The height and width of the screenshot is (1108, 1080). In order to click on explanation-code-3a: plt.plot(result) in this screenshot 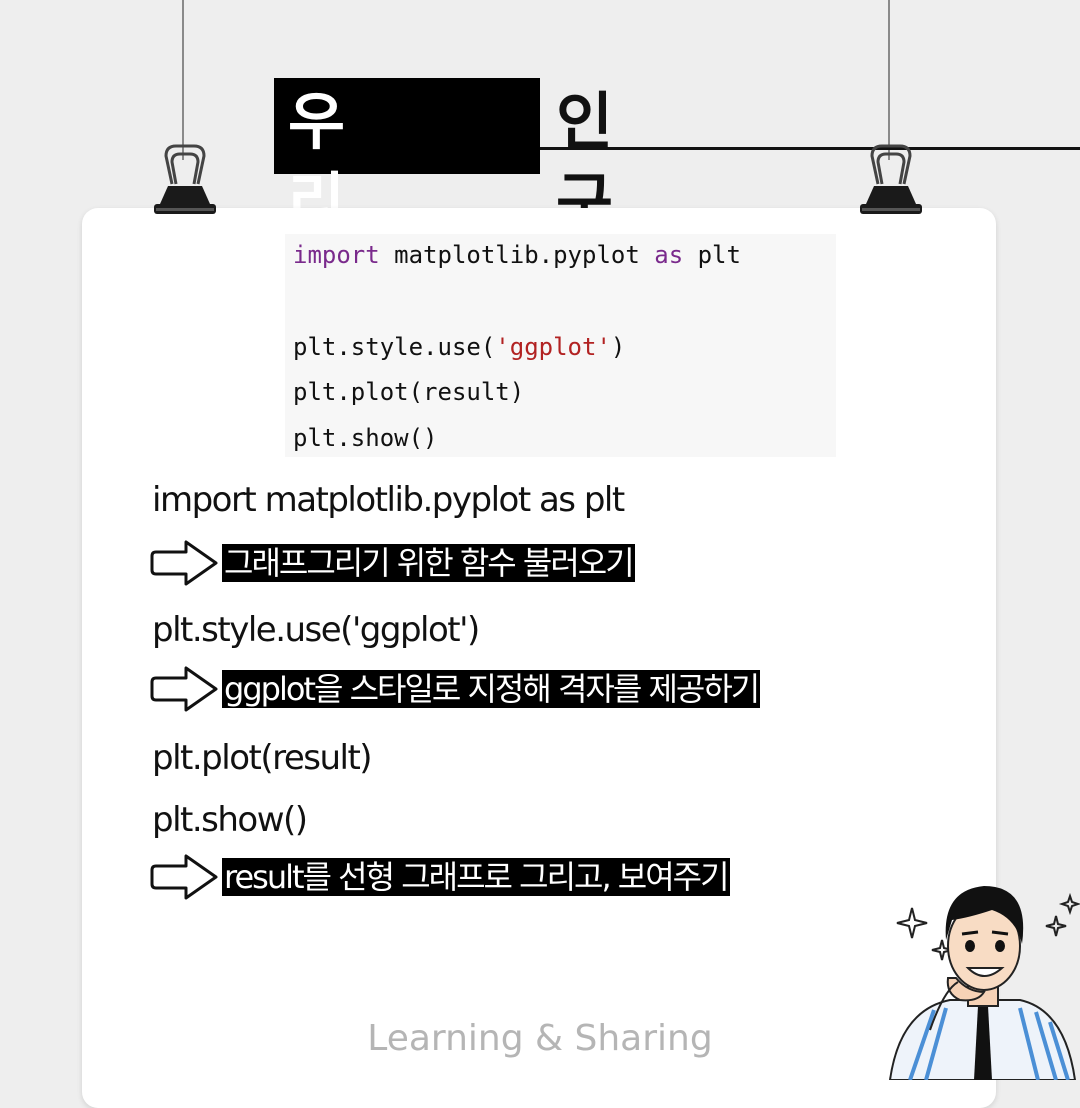, I will do `click(262, 758)`.